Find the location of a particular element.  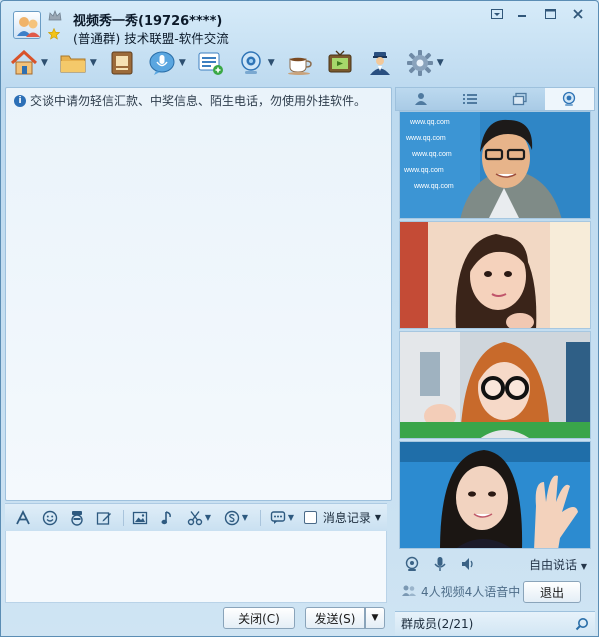

close-chat-button: 关闭(C) is located at coordinates (259, 618).